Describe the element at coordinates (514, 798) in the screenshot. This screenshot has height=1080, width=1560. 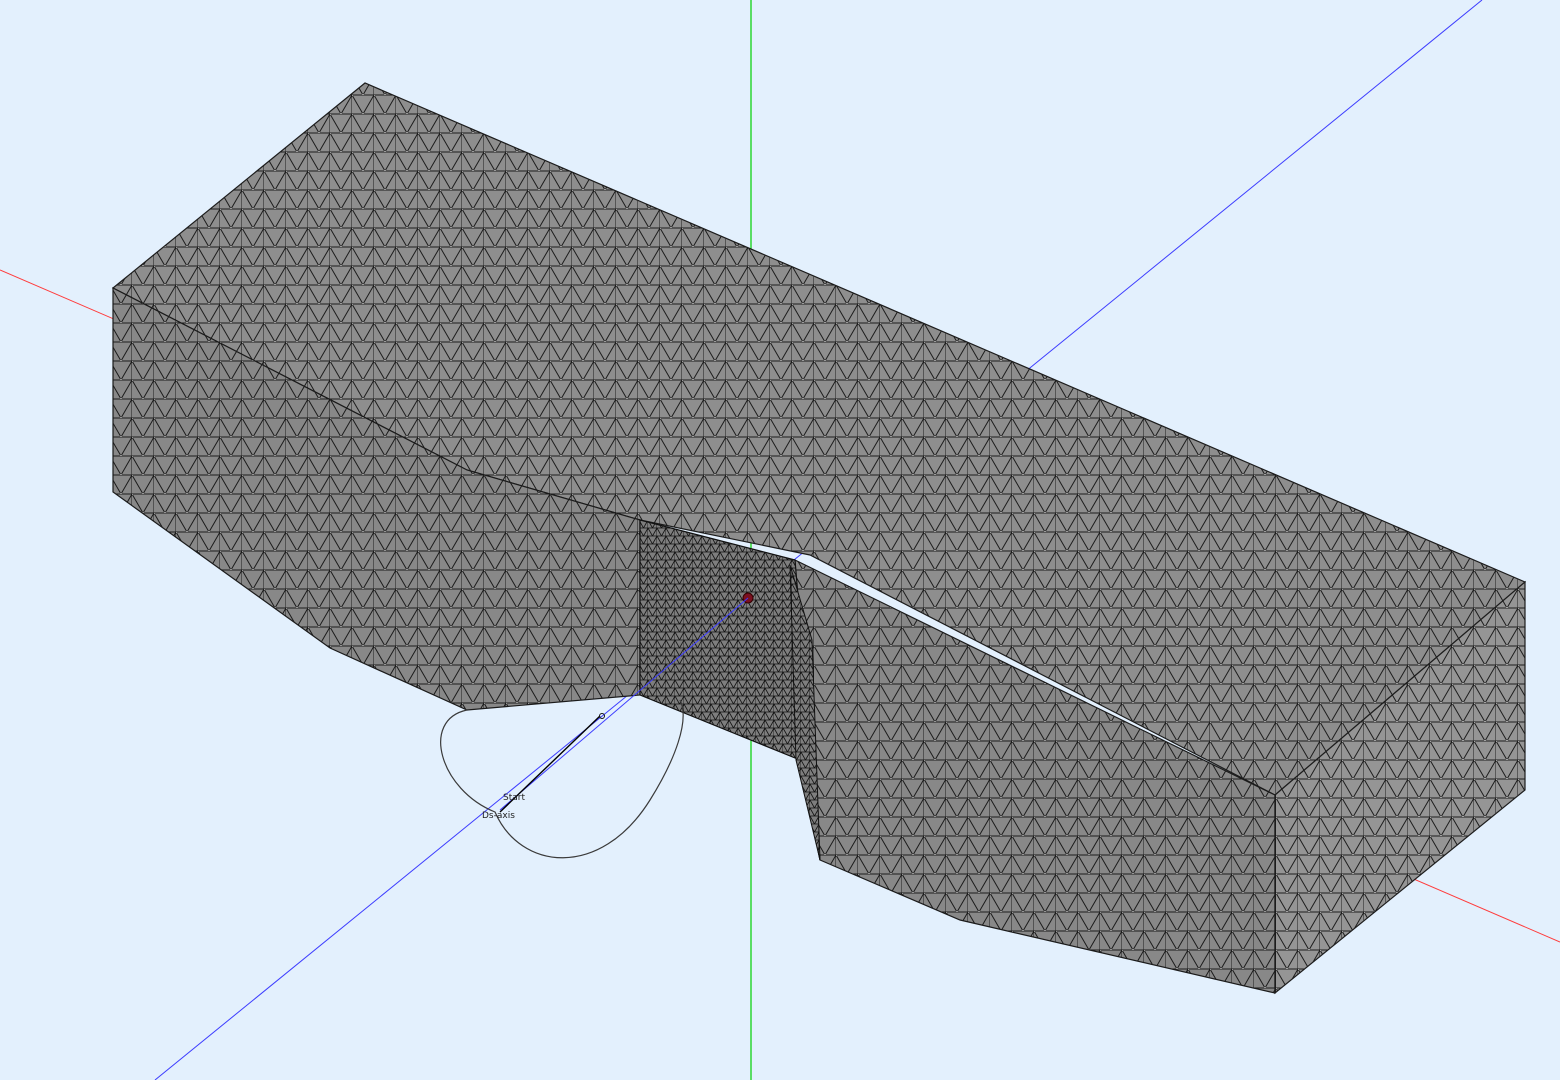
I see `start-label: Start` at that location.